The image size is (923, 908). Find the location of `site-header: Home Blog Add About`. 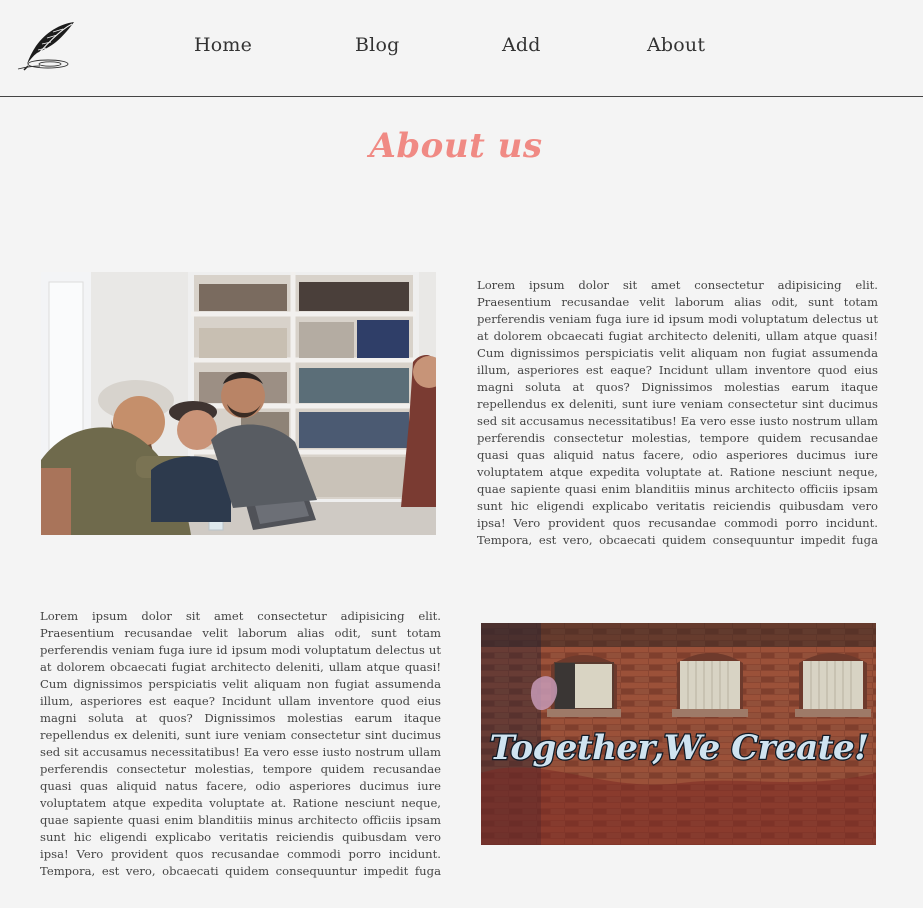

site-header: Home Blog Add About is located at coordinates (461, 48).